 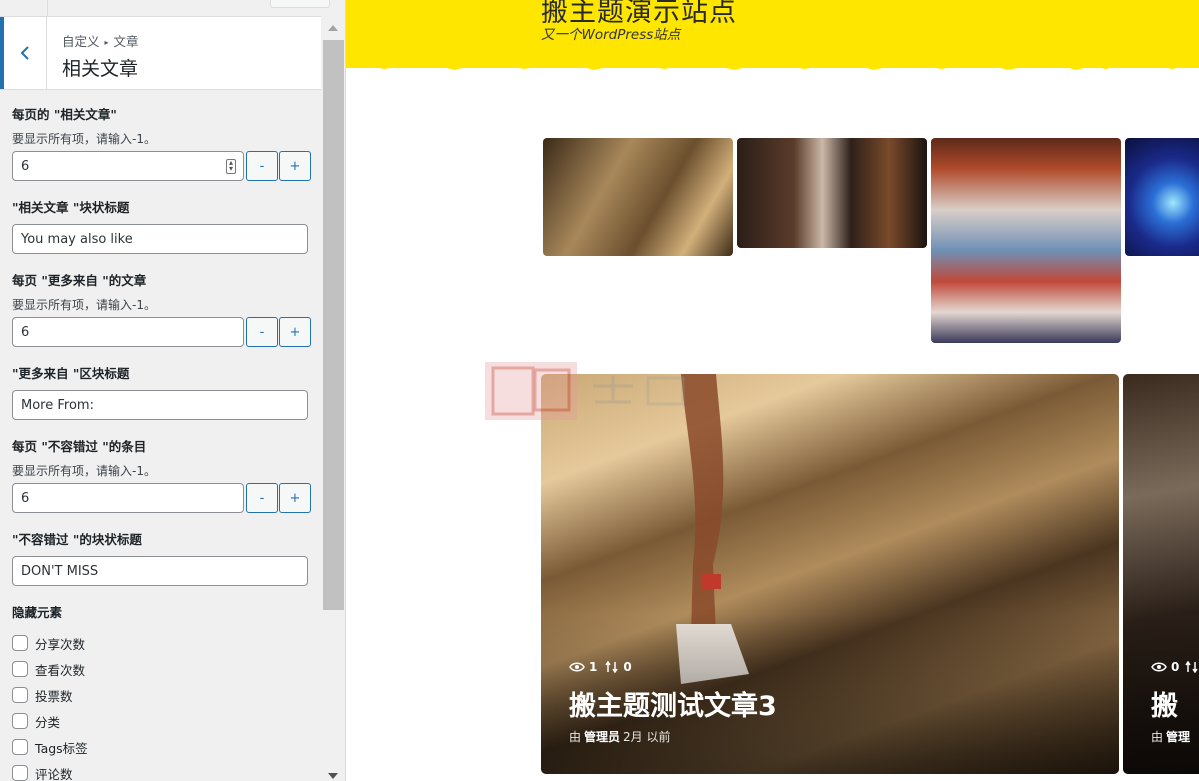 What do you see at coordinates (71, 373) in the screenshot?
I see `control-label: "更多来自 "区块标题` at bounding box center [71, 373].